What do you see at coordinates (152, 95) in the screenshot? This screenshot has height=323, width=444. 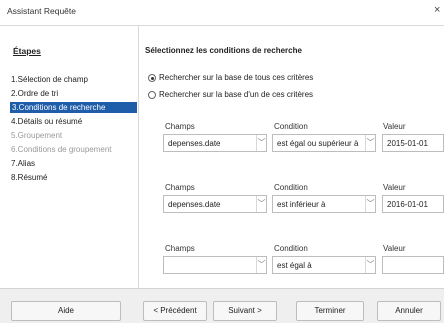 I see `radio-any-criteria` at bounding box center [152, 95].